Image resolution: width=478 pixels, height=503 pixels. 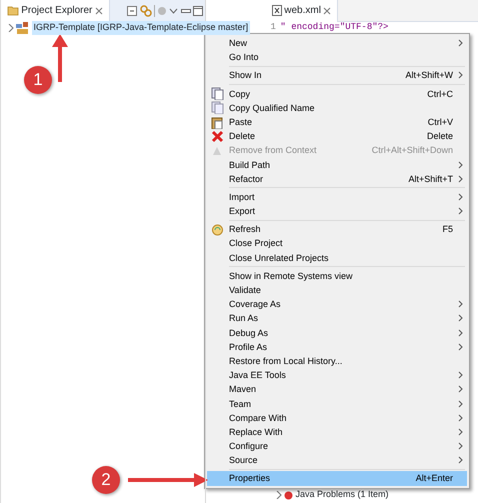 I want to click on minimize-icon, so click(x=185, y=11).